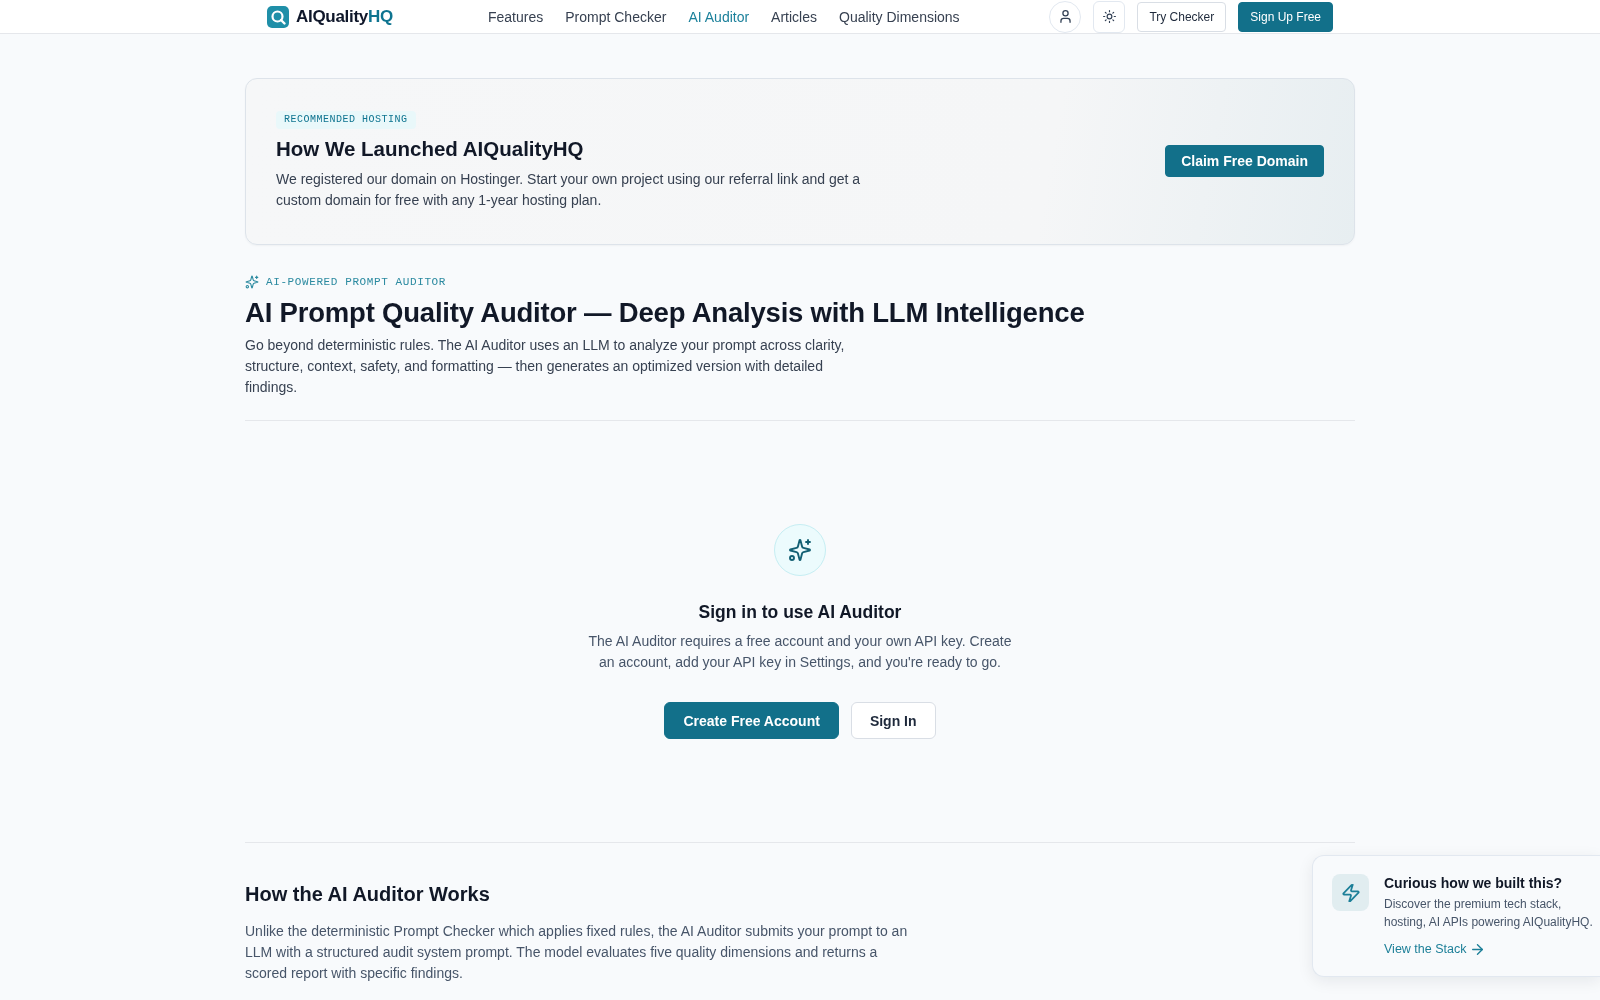 The height and width of the screenshot is (1000, 1600). What do you see at coordinates (569, 190) in the screenshot?
I see `promo-description: We registered our domain on Hostinger. Start your own project using our referral link and get a custom domain for free with any 1-year hosting plan.` at bounding box center [569, 190].